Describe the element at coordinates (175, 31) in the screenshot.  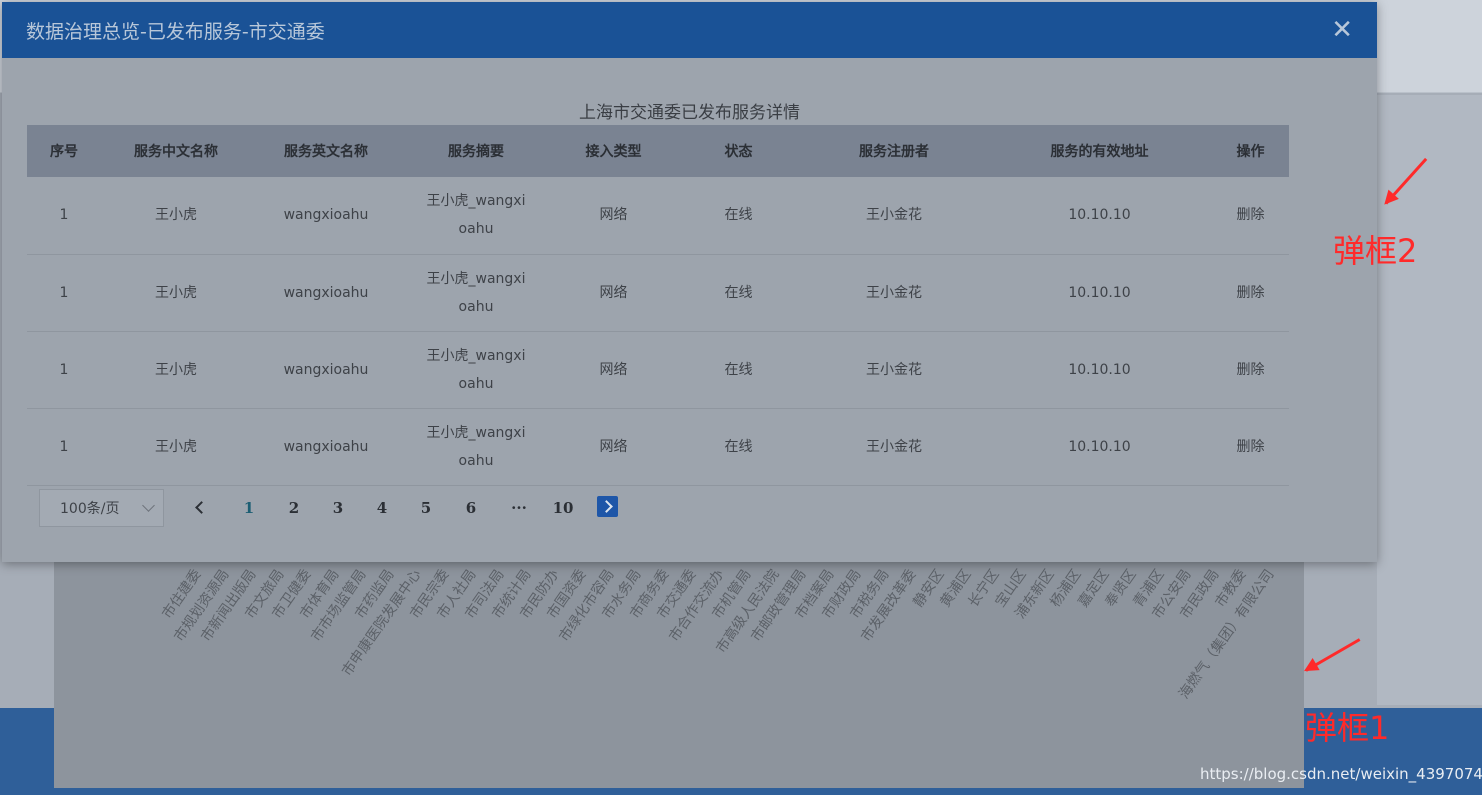
I see `dialog-title: 数据治理总览-已发布服务-市交通委` at that location.